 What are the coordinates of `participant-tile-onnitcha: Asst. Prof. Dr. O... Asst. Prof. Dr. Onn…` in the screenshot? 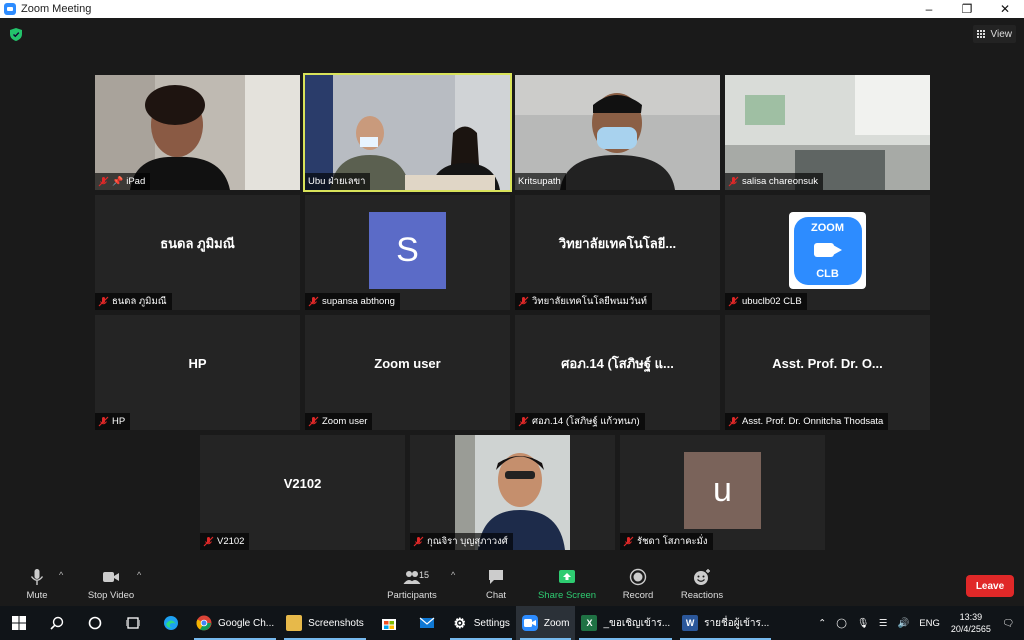 It's located at (827, 372).